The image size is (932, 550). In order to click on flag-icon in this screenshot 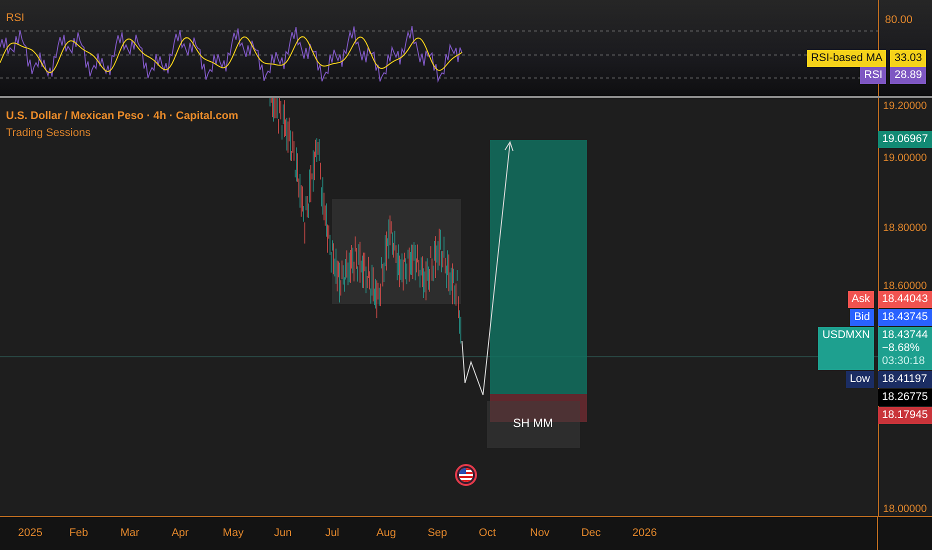, I will do `click(466, 475)`.